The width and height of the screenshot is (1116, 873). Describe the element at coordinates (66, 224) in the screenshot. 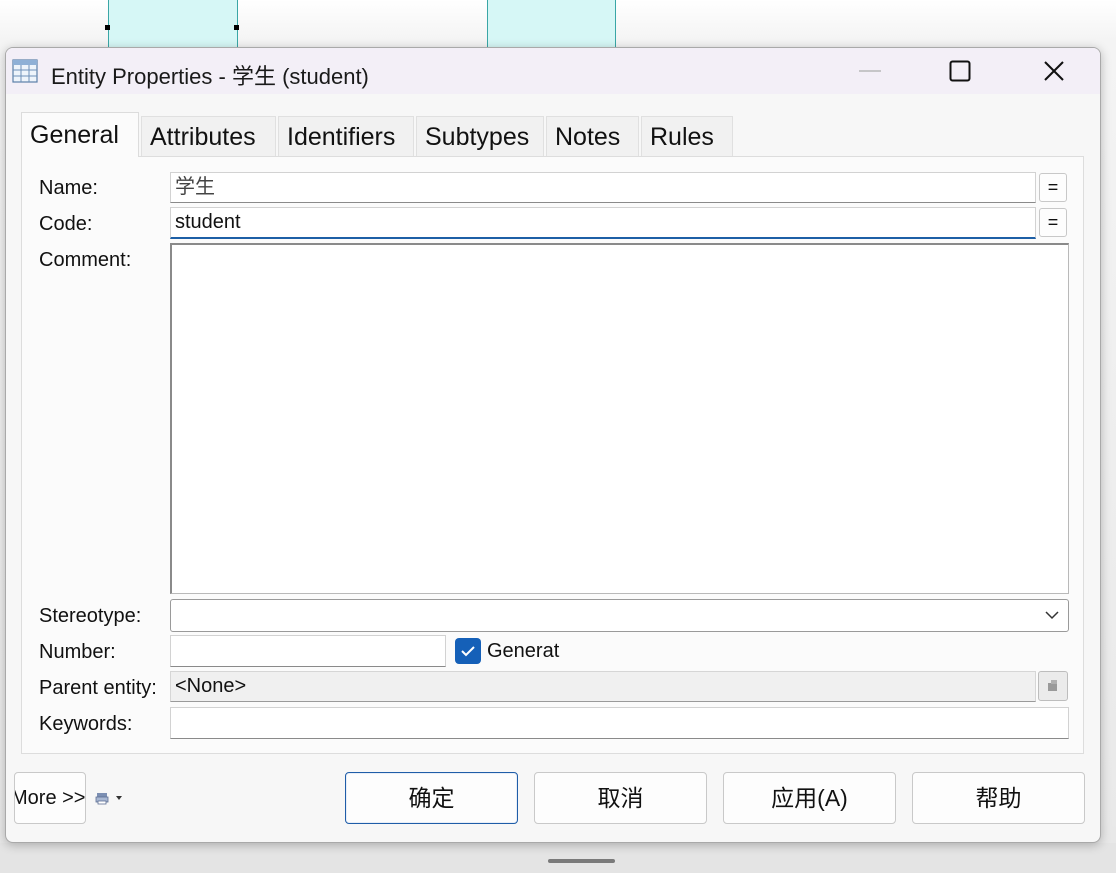

I see `code-label: Code:` at that location.